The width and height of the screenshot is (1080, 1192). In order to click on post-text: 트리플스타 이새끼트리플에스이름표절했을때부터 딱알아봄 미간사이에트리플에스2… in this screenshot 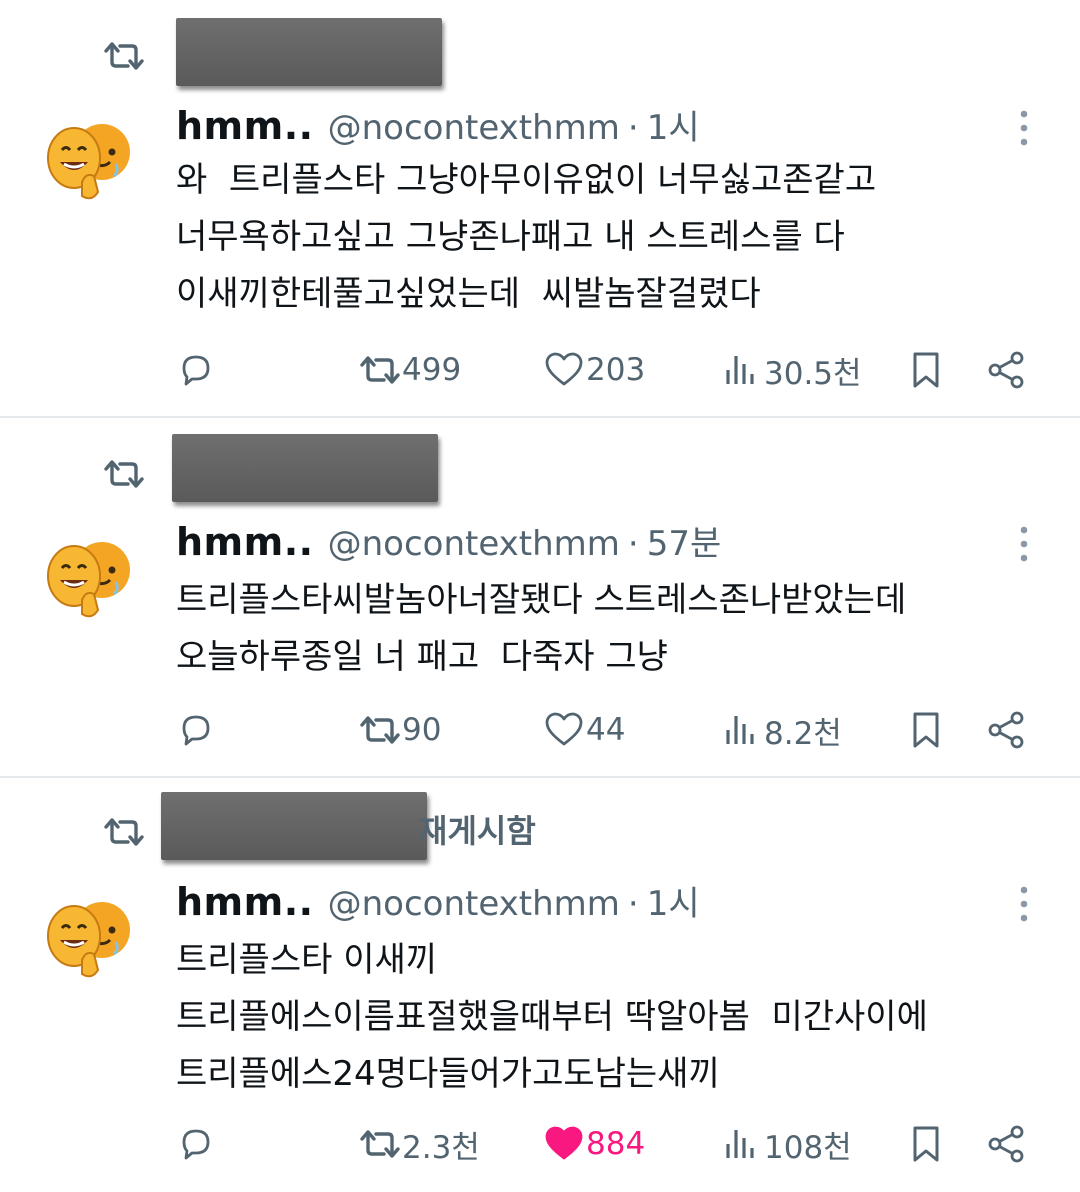, I will do `click(552, 1017)`.